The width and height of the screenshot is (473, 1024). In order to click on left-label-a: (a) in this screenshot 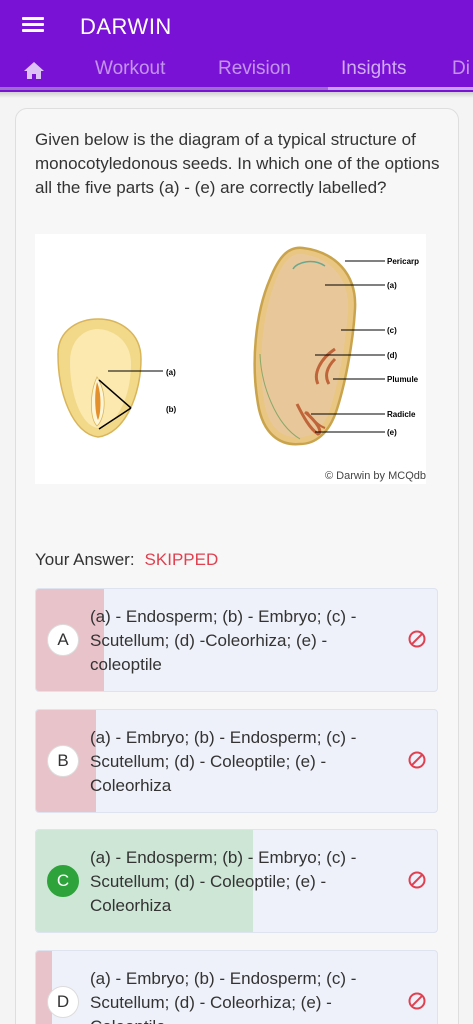, I will do `click(171, 372)`.